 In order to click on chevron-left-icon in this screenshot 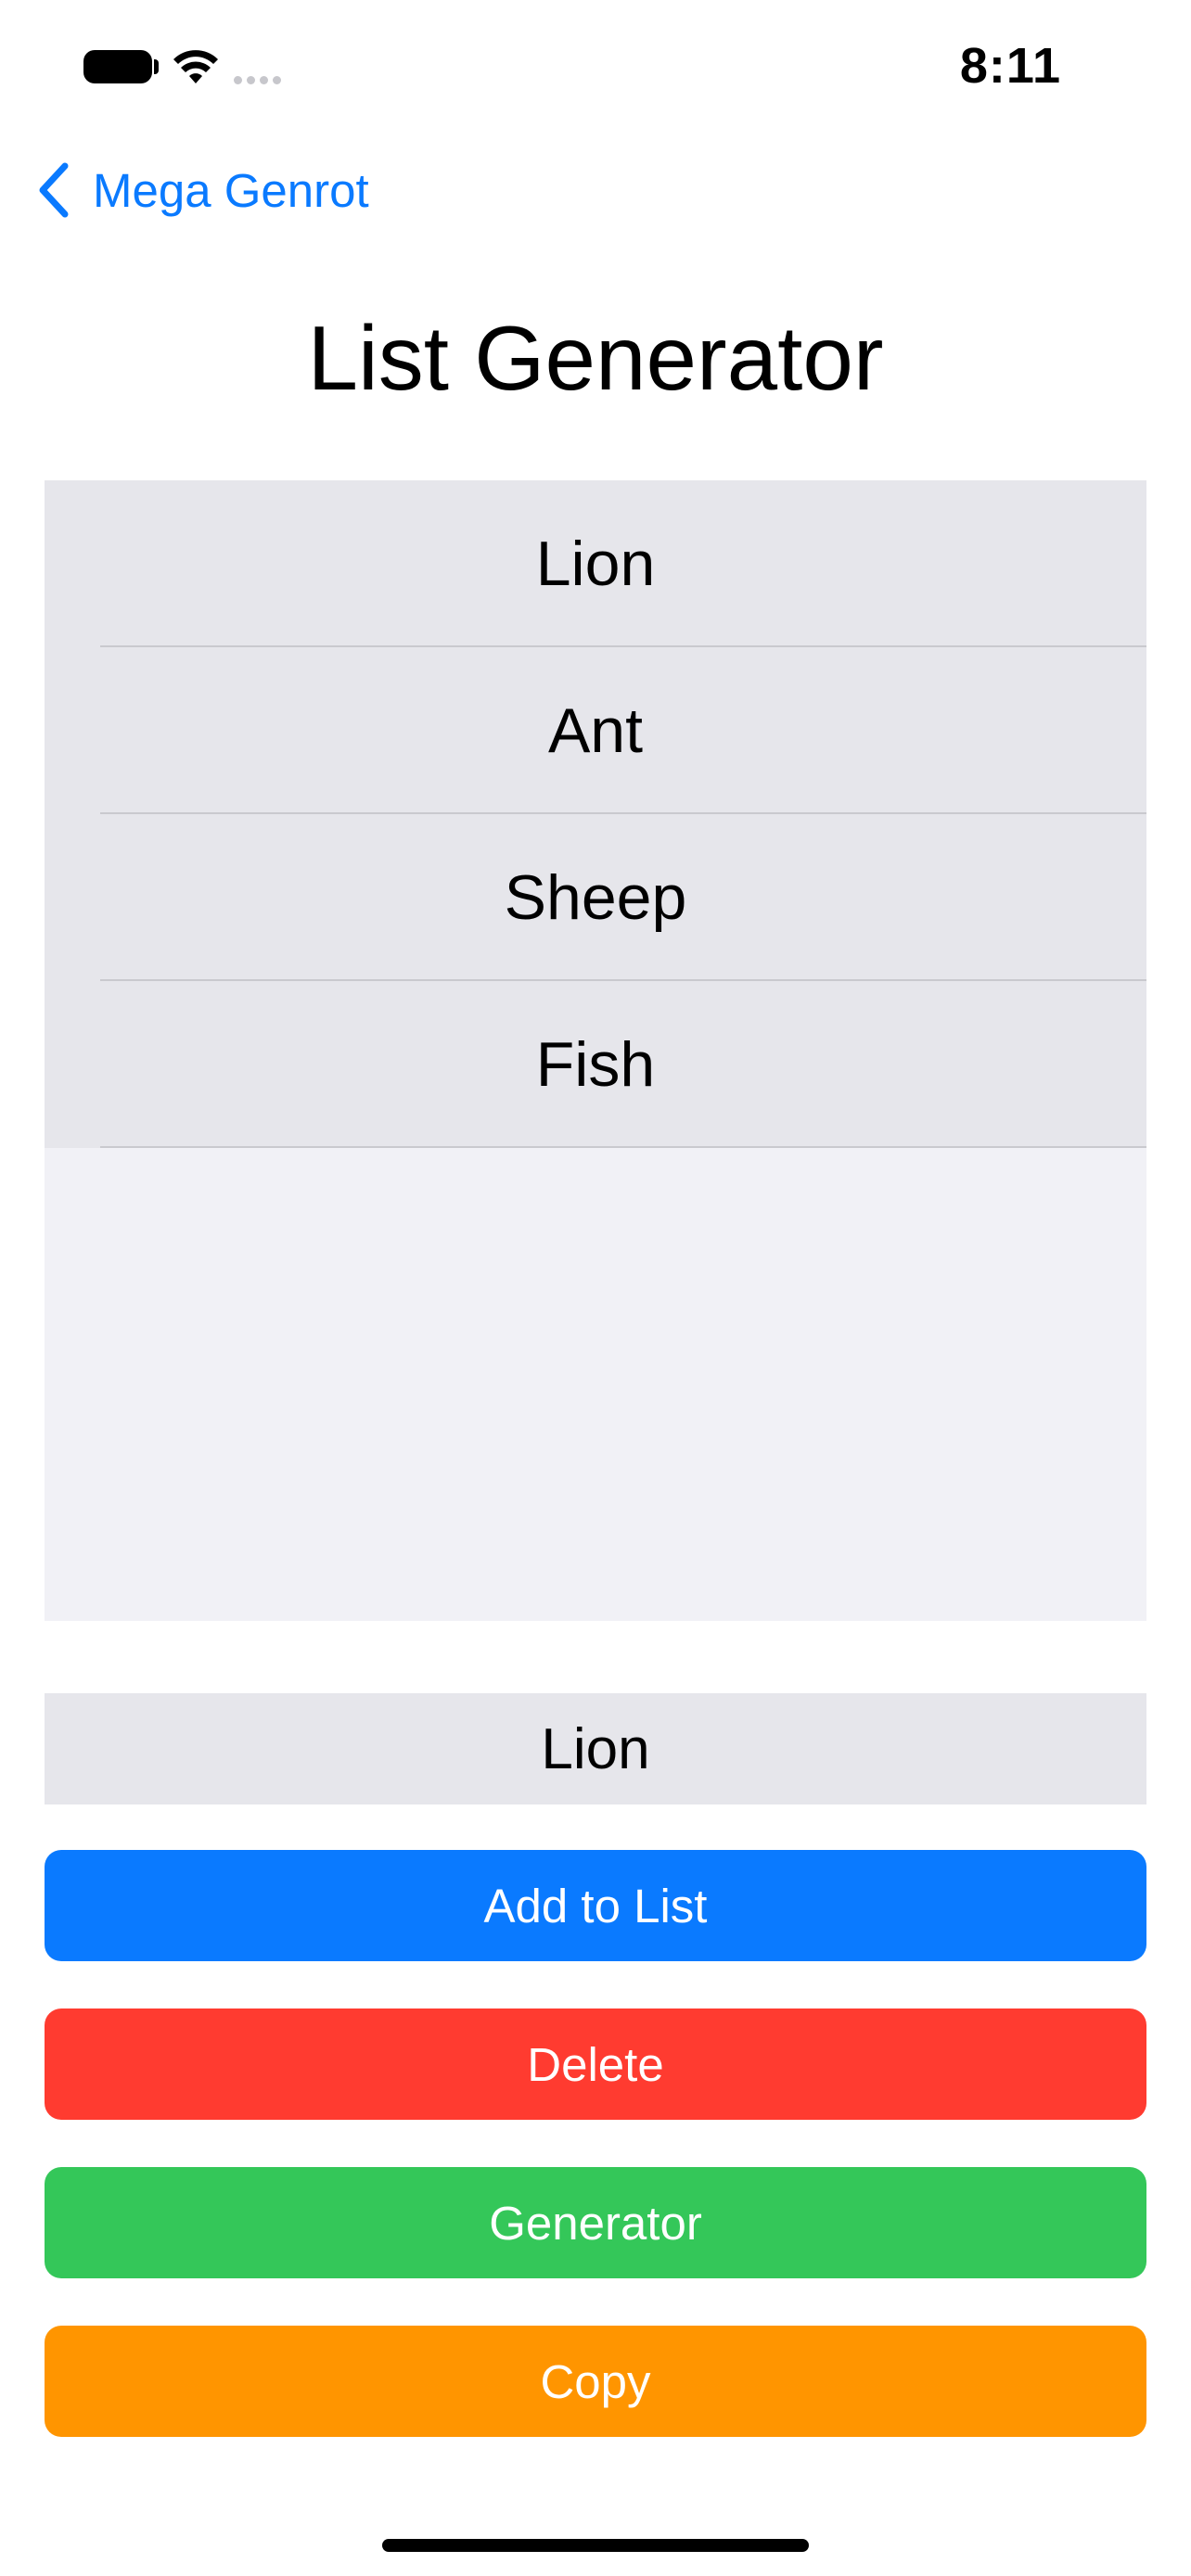, I will do `click(54, 190)`.